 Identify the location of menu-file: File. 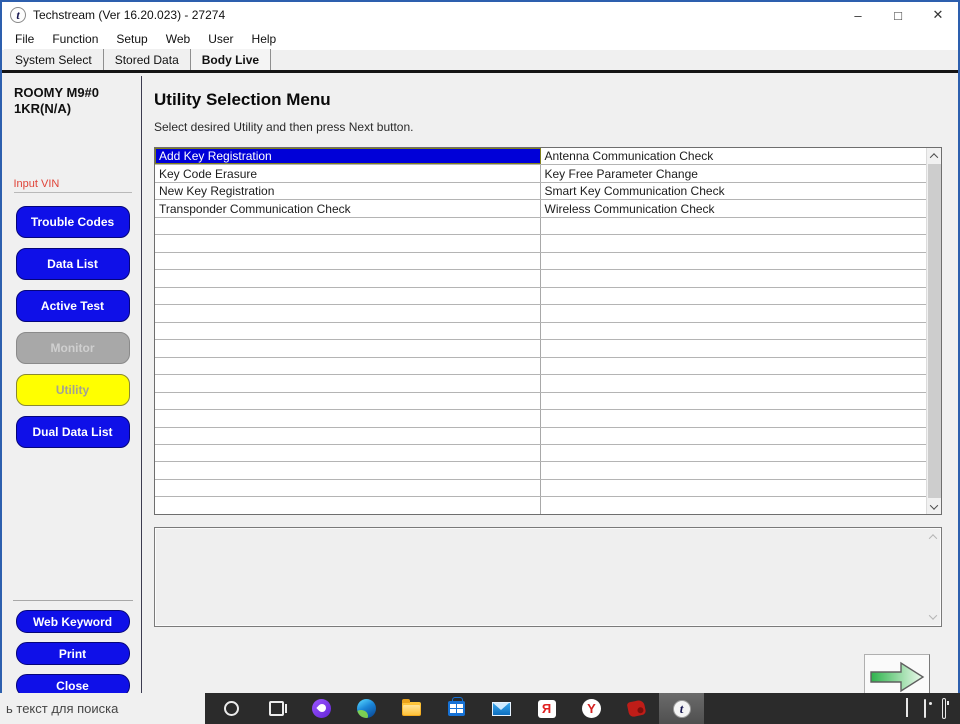
(24, 39).